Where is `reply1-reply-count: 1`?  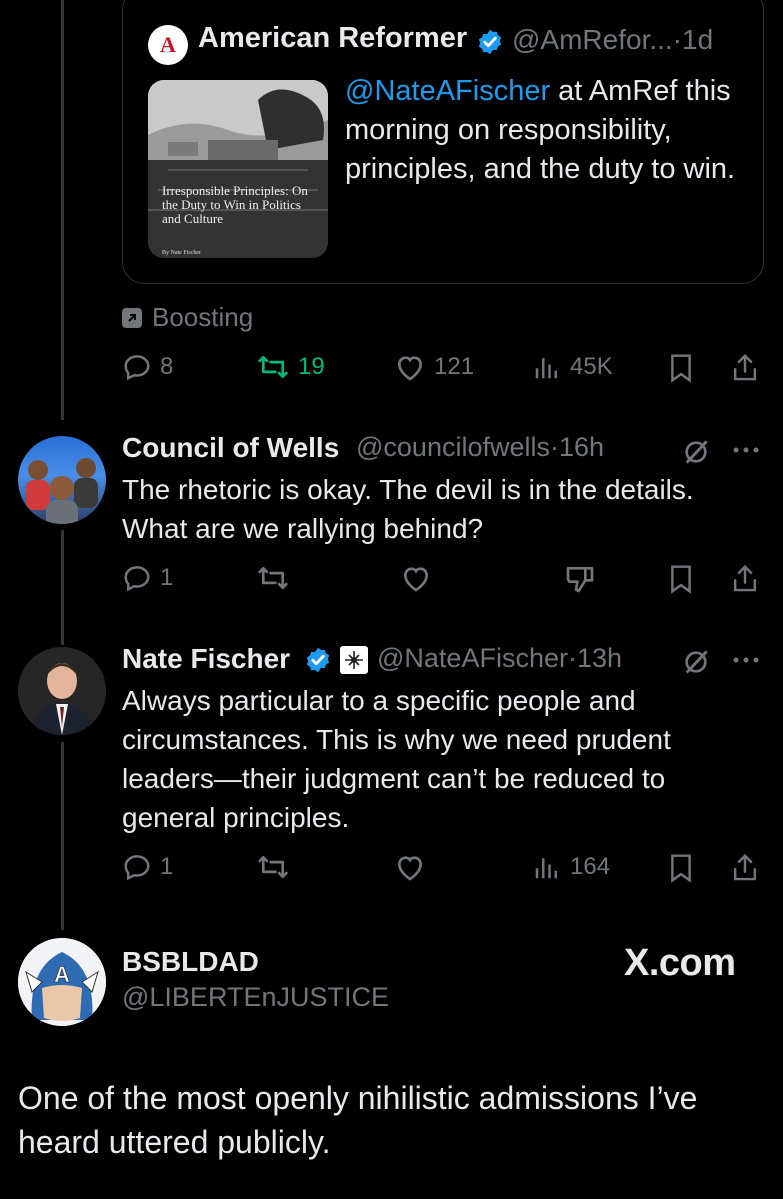
reply1-reply-count: 1 is located at coordinates (167, 577).